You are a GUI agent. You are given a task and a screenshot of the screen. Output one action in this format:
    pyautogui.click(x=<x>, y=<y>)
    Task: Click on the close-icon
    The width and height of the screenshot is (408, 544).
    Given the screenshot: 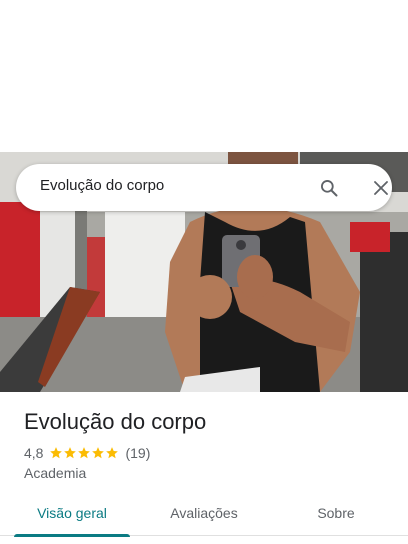 What is the action you would take?
    pyautogui.click(x=381, y=188)
    